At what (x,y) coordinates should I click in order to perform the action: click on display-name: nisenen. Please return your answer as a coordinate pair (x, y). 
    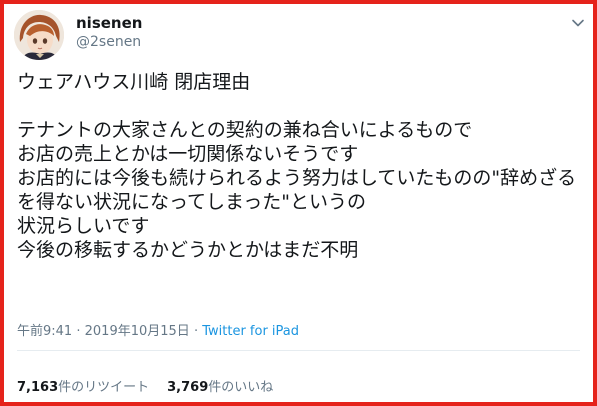
    Looking at the image, I should click on (109, 23).